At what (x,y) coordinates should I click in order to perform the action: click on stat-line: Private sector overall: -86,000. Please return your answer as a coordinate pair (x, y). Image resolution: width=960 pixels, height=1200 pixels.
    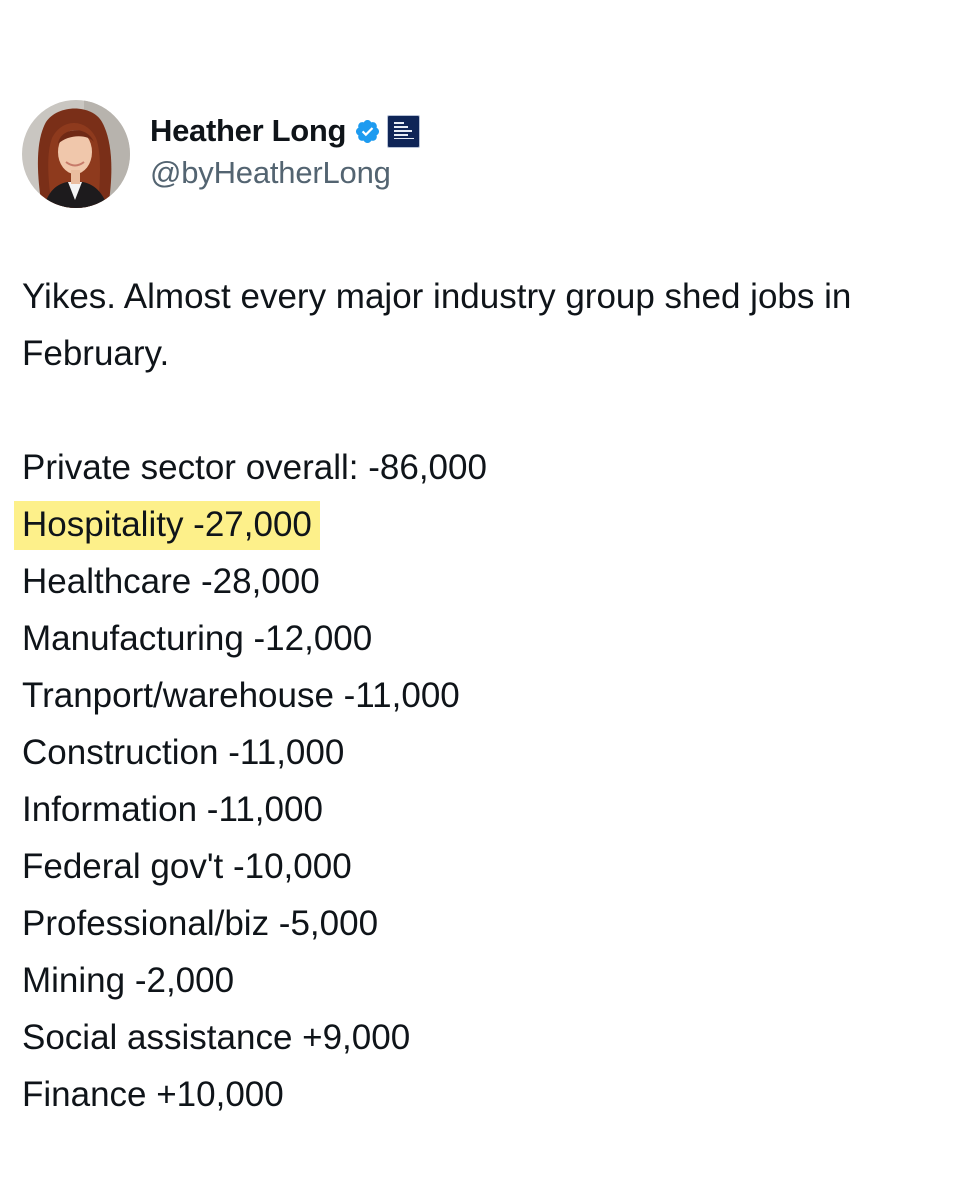
    Looking at the image, I should click on (472, 467).